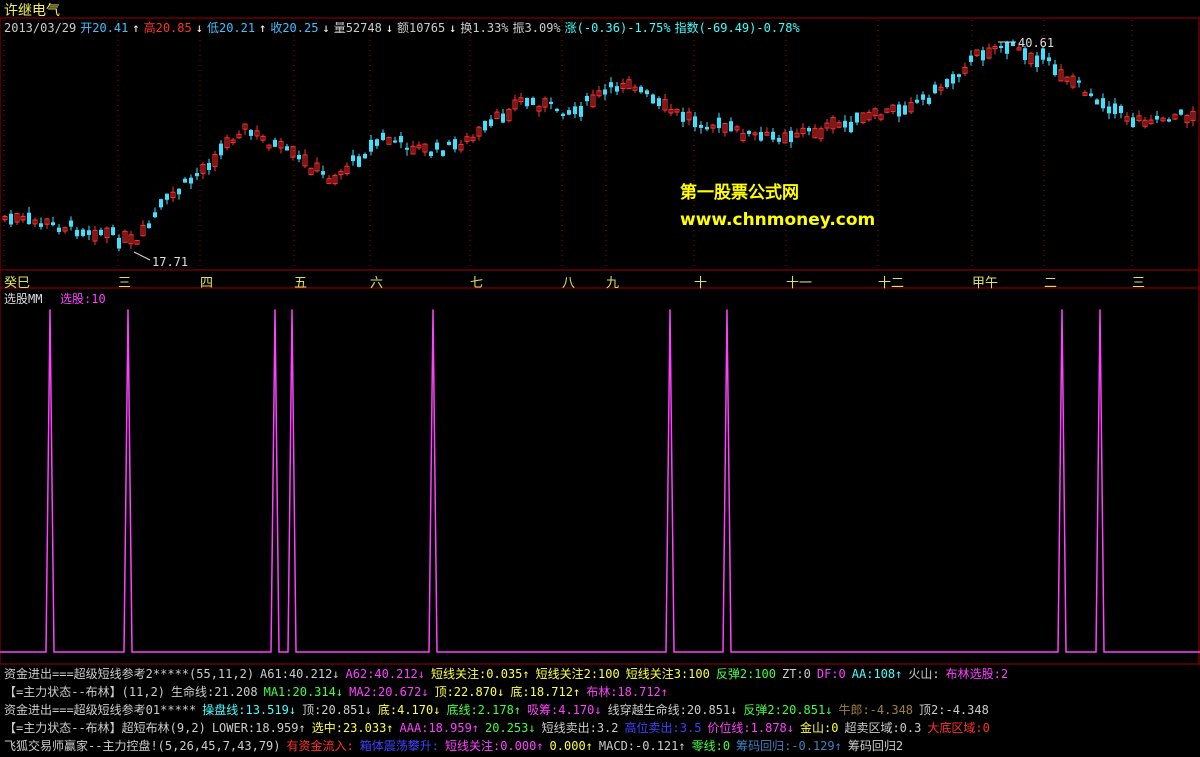 The image size is (1200, 757). I want to click on month-label: 十一, so click(799, 283).